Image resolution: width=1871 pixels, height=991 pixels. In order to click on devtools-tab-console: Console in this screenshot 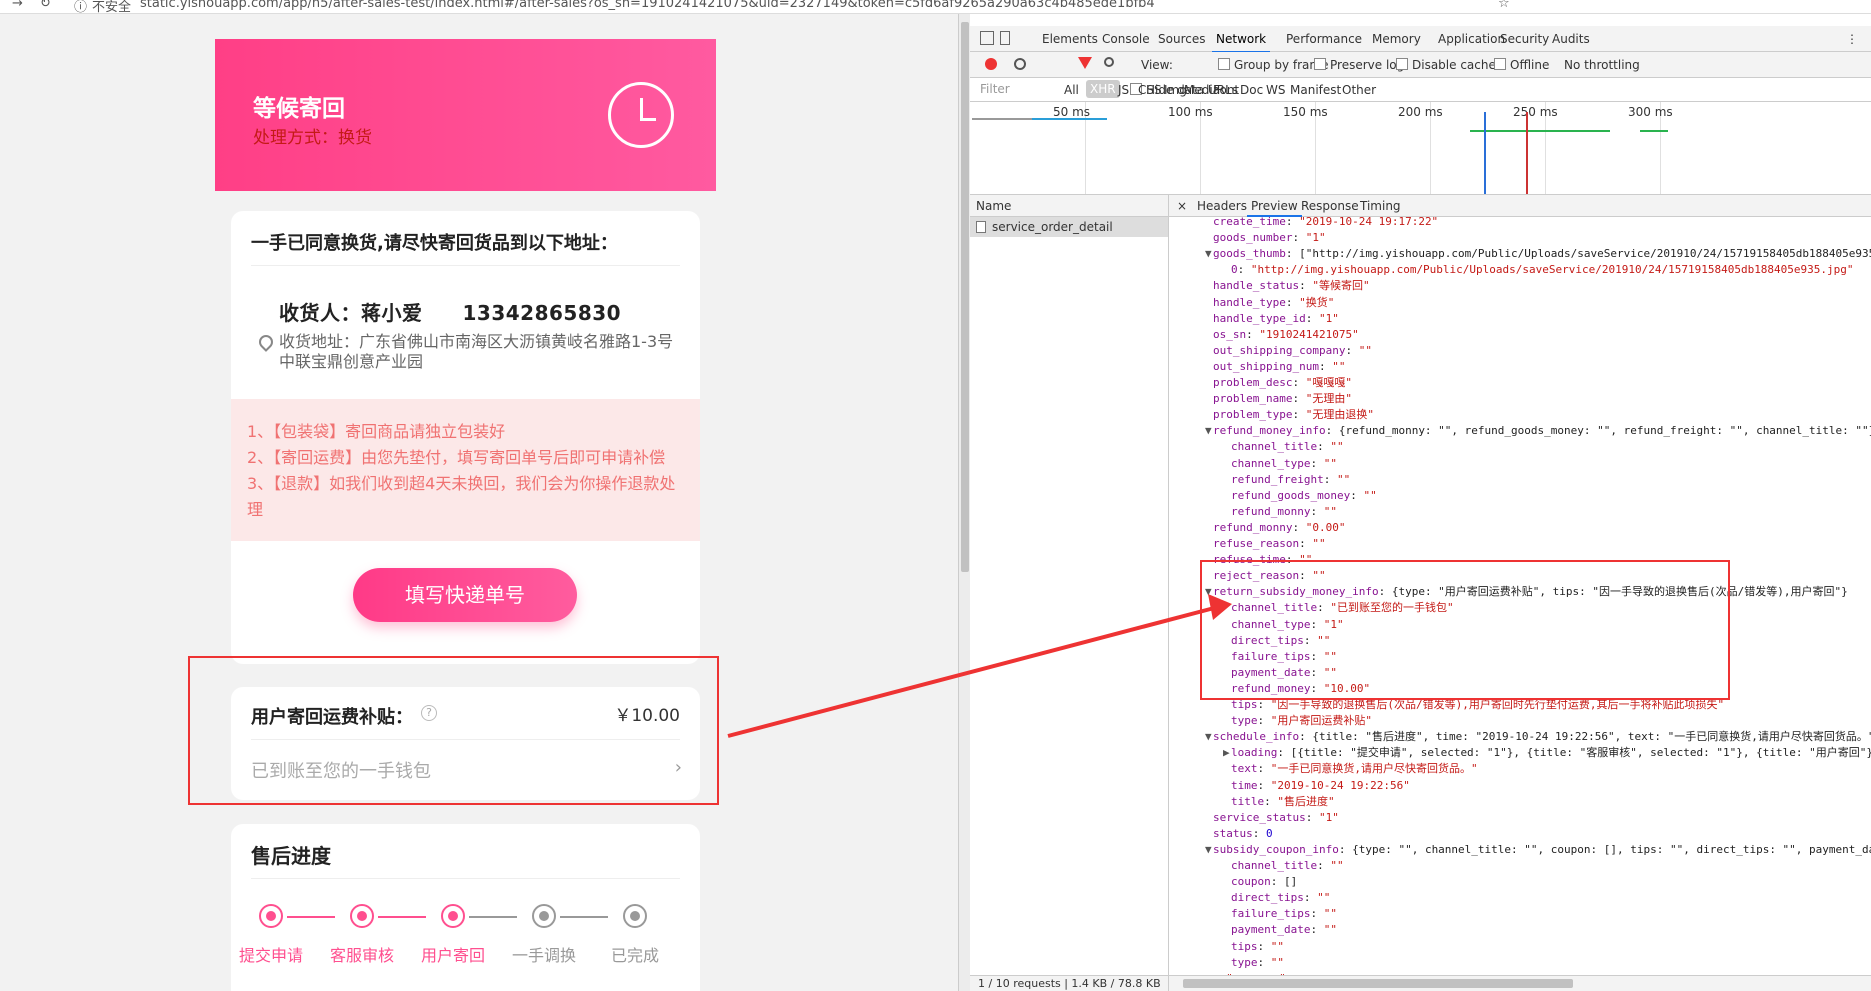, I will do `click(1126, 39)`.